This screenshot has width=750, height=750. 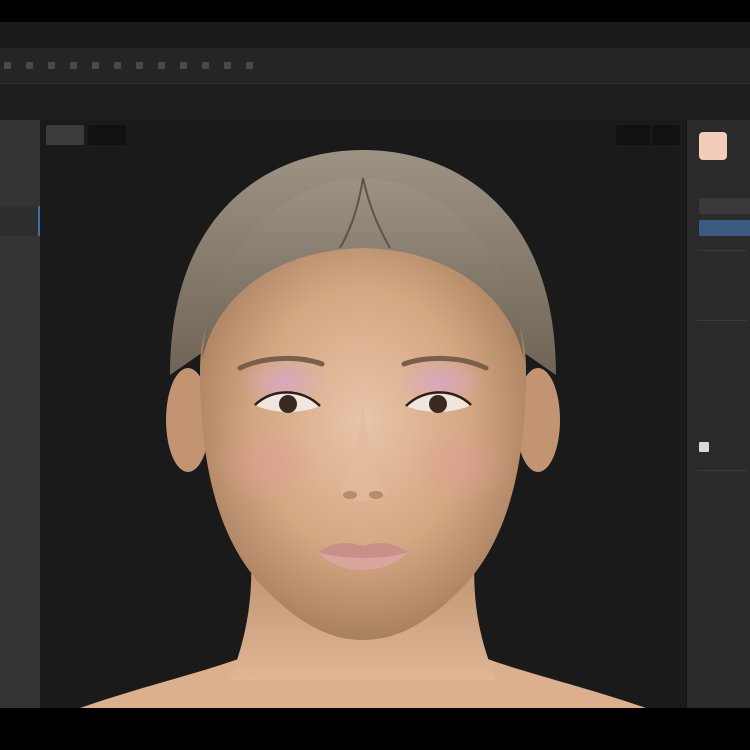 What do you see at coordinates (713, 146) in the screenshot?
I see `color-swatch` at bounding box center [713, 146].